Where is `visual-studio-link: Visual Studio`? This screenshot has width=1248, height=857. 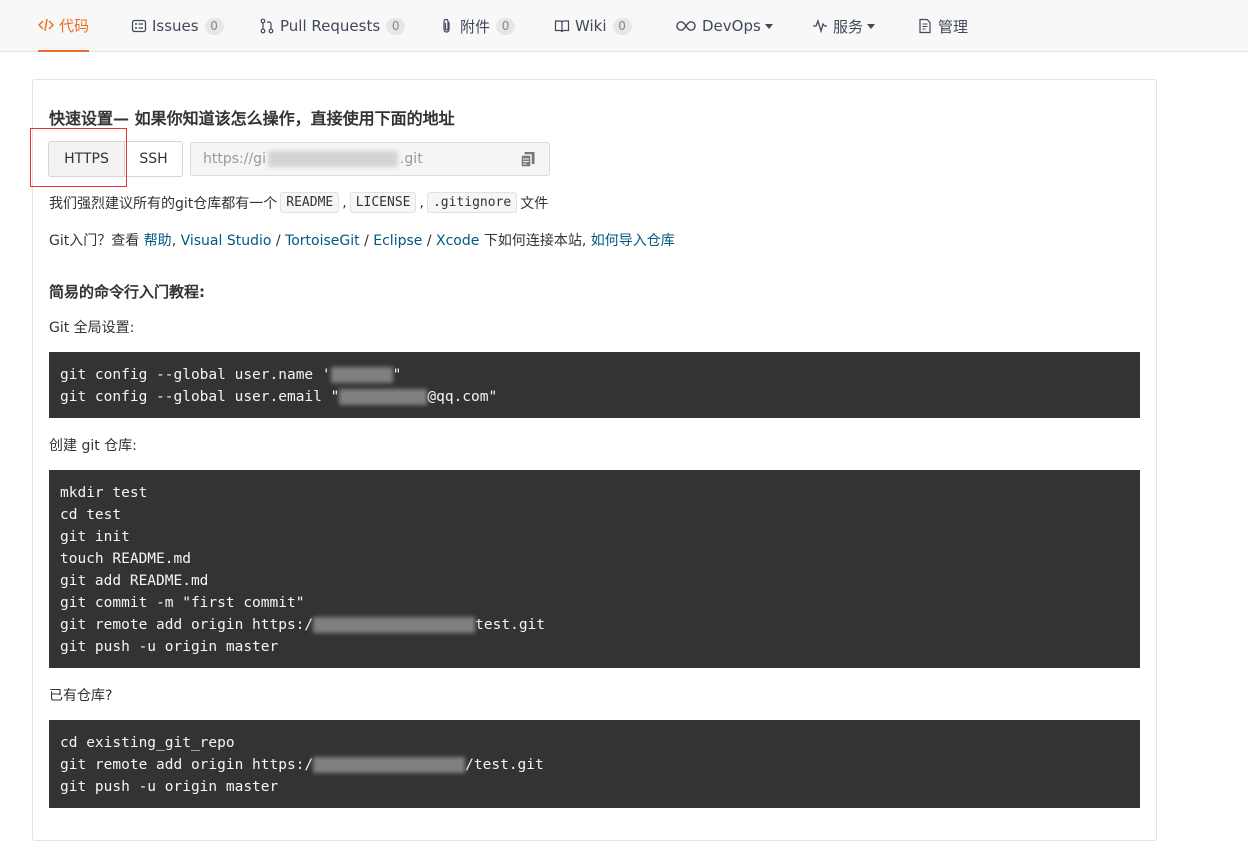 visual-studio-link: Visual Studio is located at coordinates (226, 241).